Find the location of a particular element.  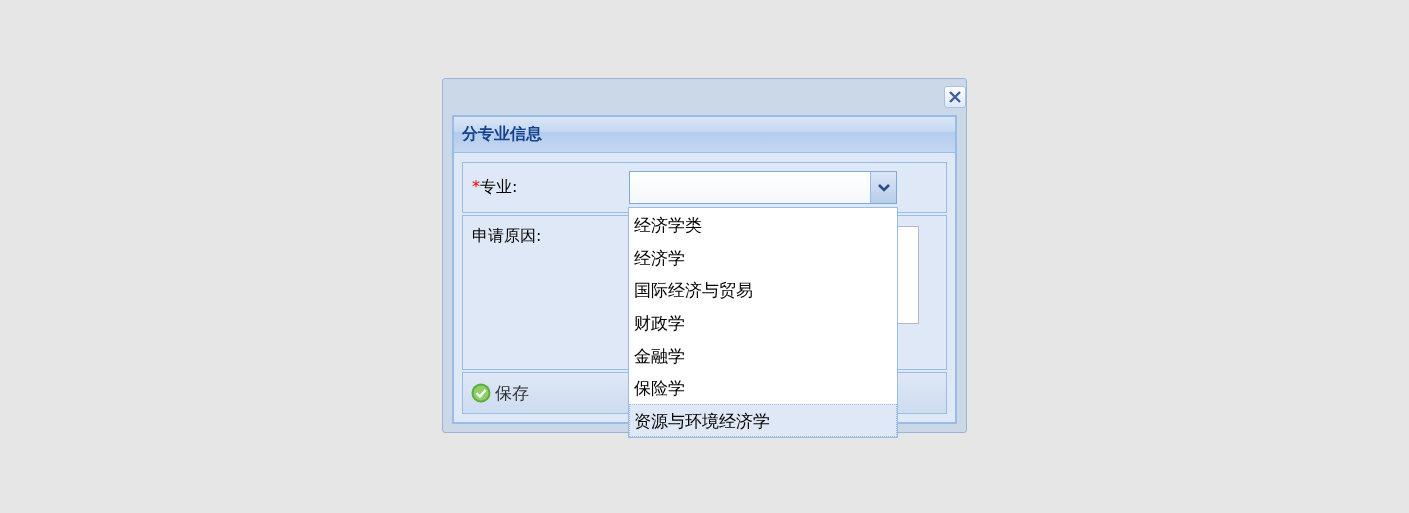

chevron-down-icon is located at coordinates (883, 187).